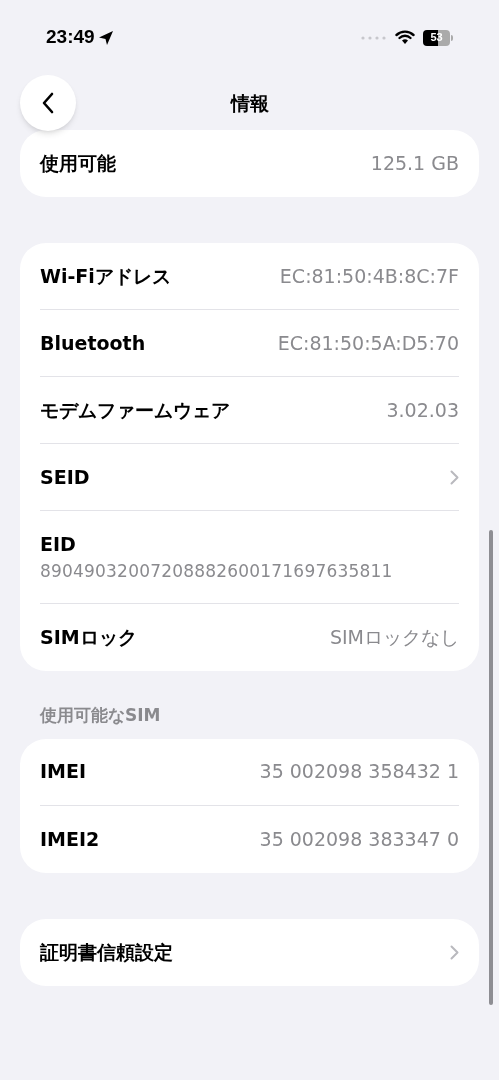  What do you see at coordinates (58, 544) in the screenshot?
I see `row-label: EID` at bounding box center [58, 544].